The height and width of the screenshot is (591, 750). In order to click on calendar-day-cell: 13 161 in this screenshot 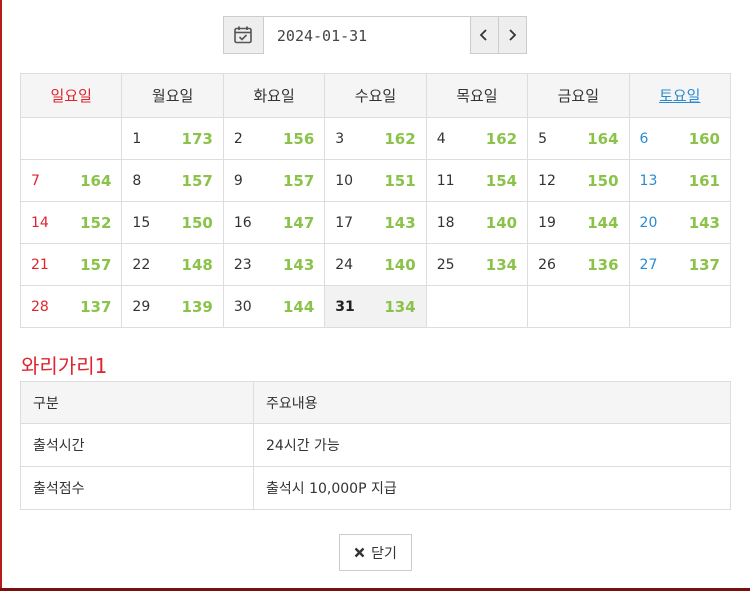, I will do `click(680, 180)`.